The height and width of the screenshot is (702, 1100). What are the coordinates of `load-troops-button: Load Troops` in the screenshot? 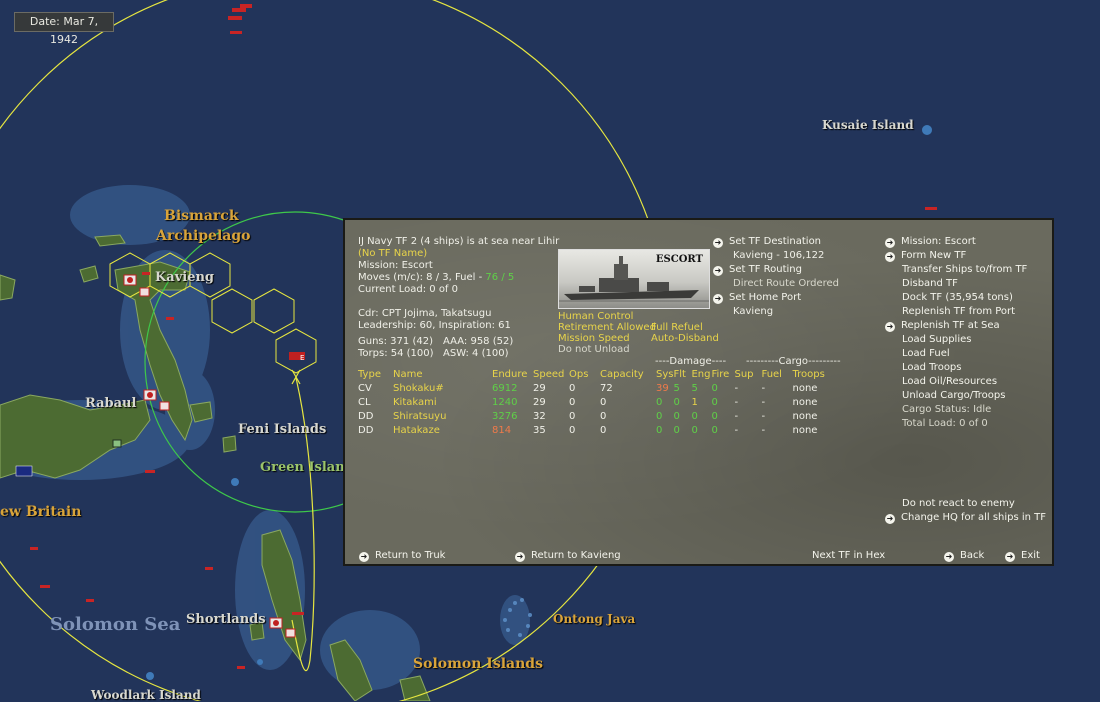 It's located at (932, 368).